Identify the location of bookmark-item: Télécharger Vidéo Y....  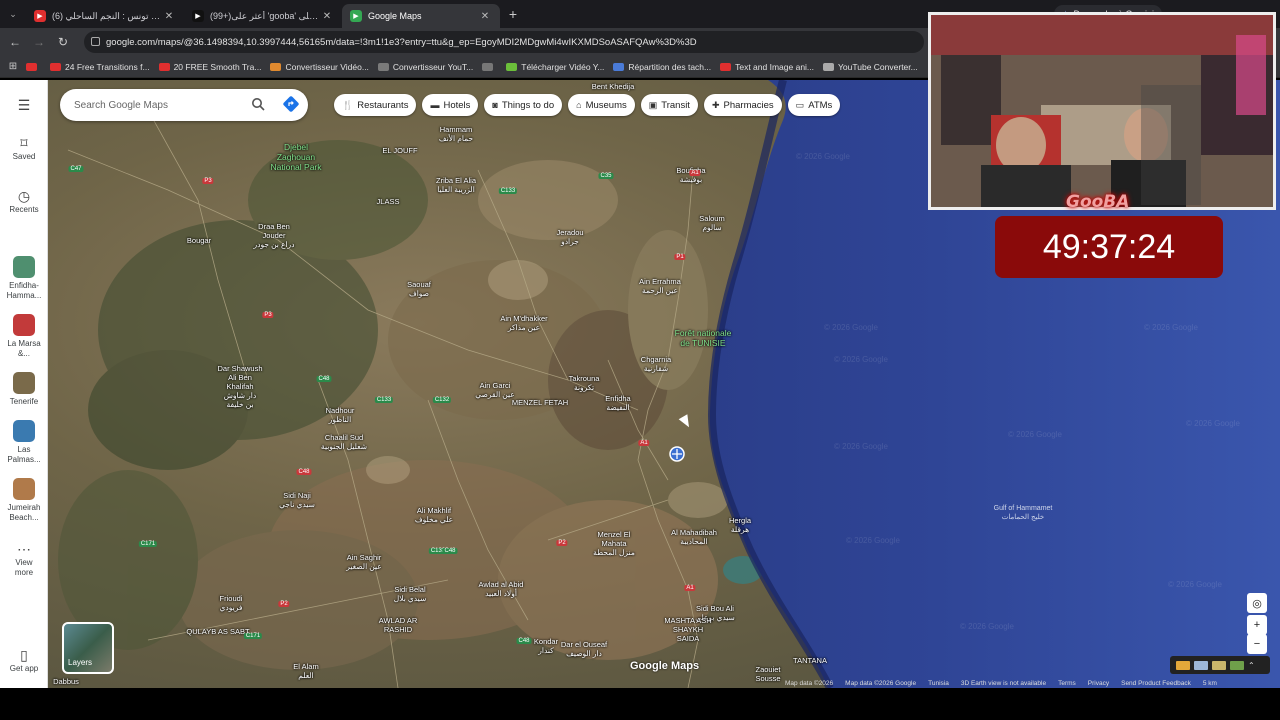
(555, 67).